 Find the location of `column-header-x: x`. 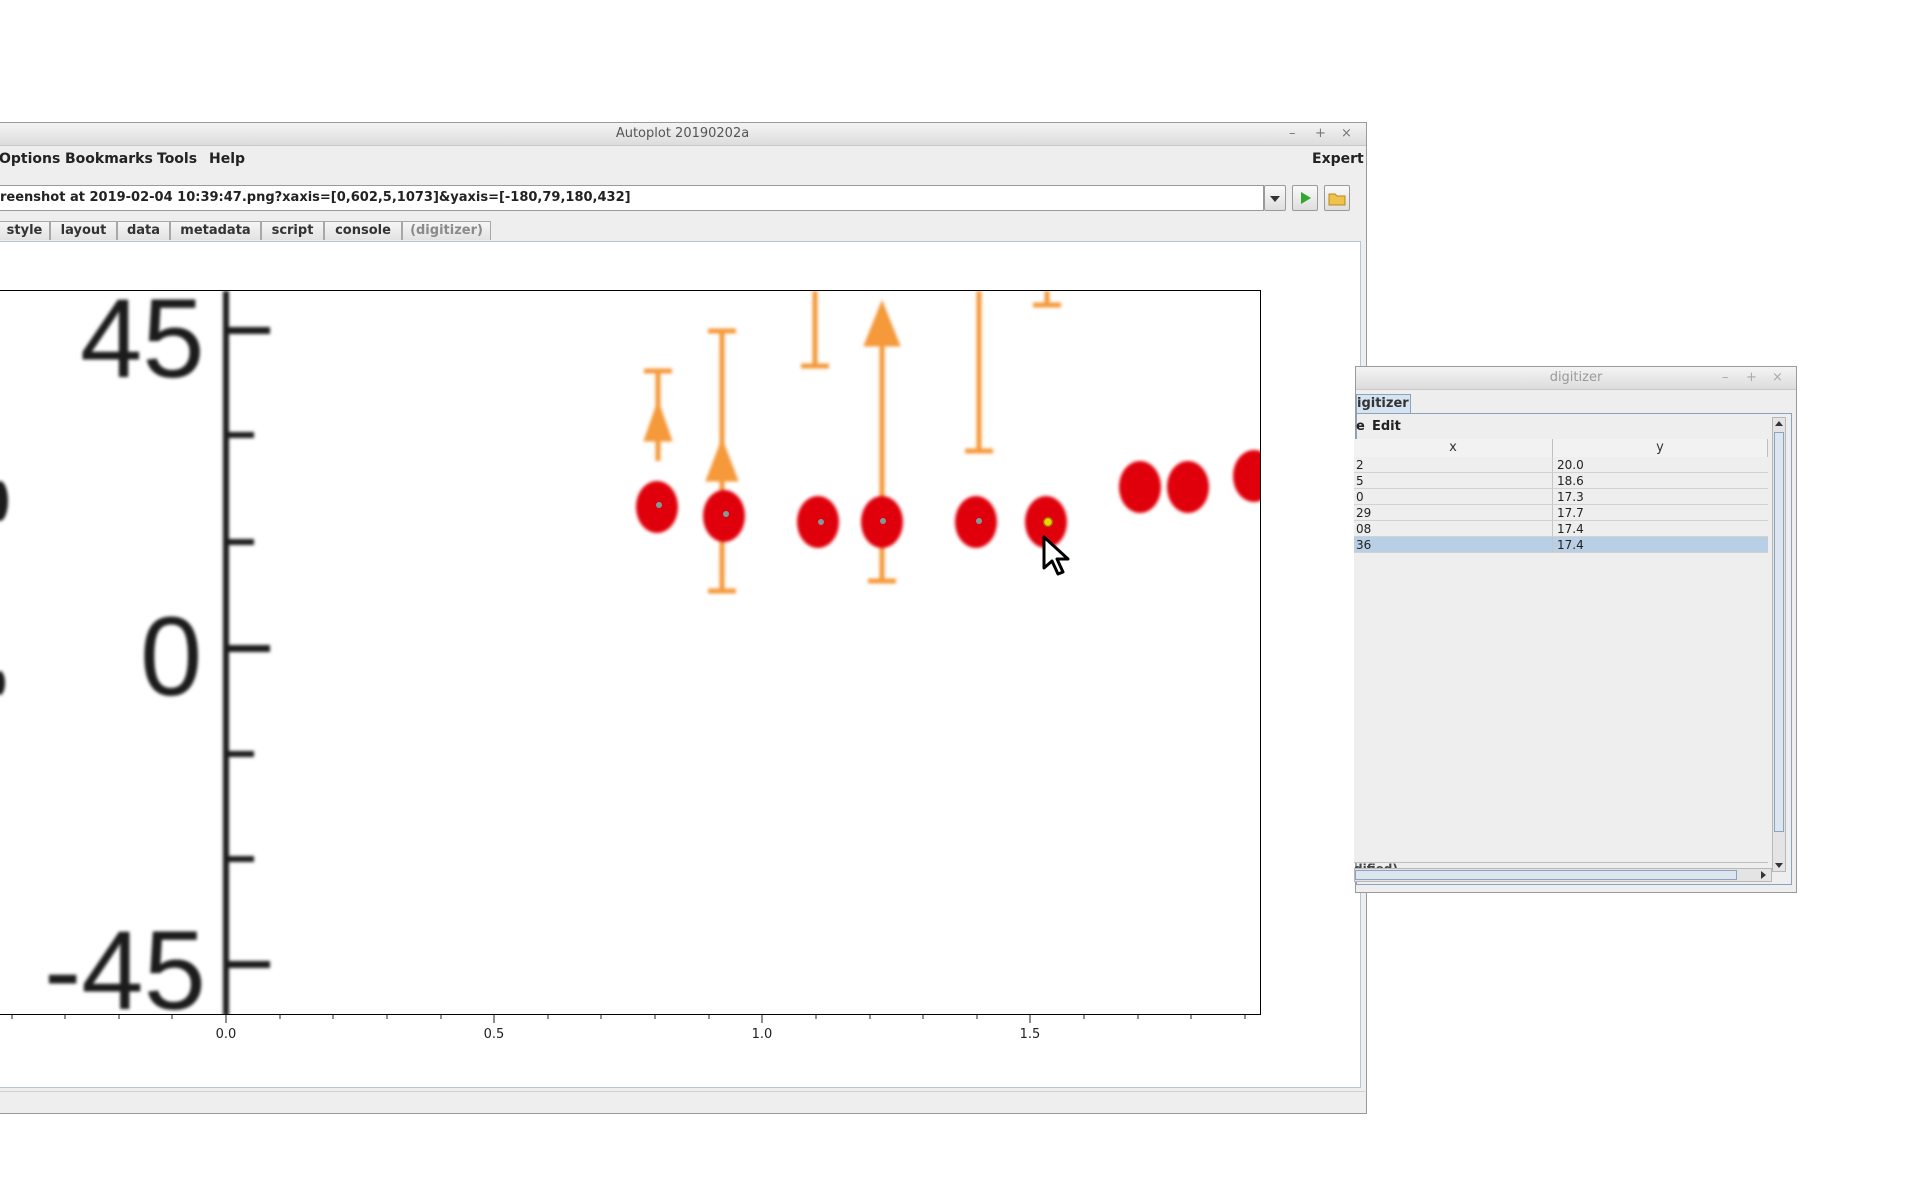

column-header-x: x is located at coordinates (1453, 448).